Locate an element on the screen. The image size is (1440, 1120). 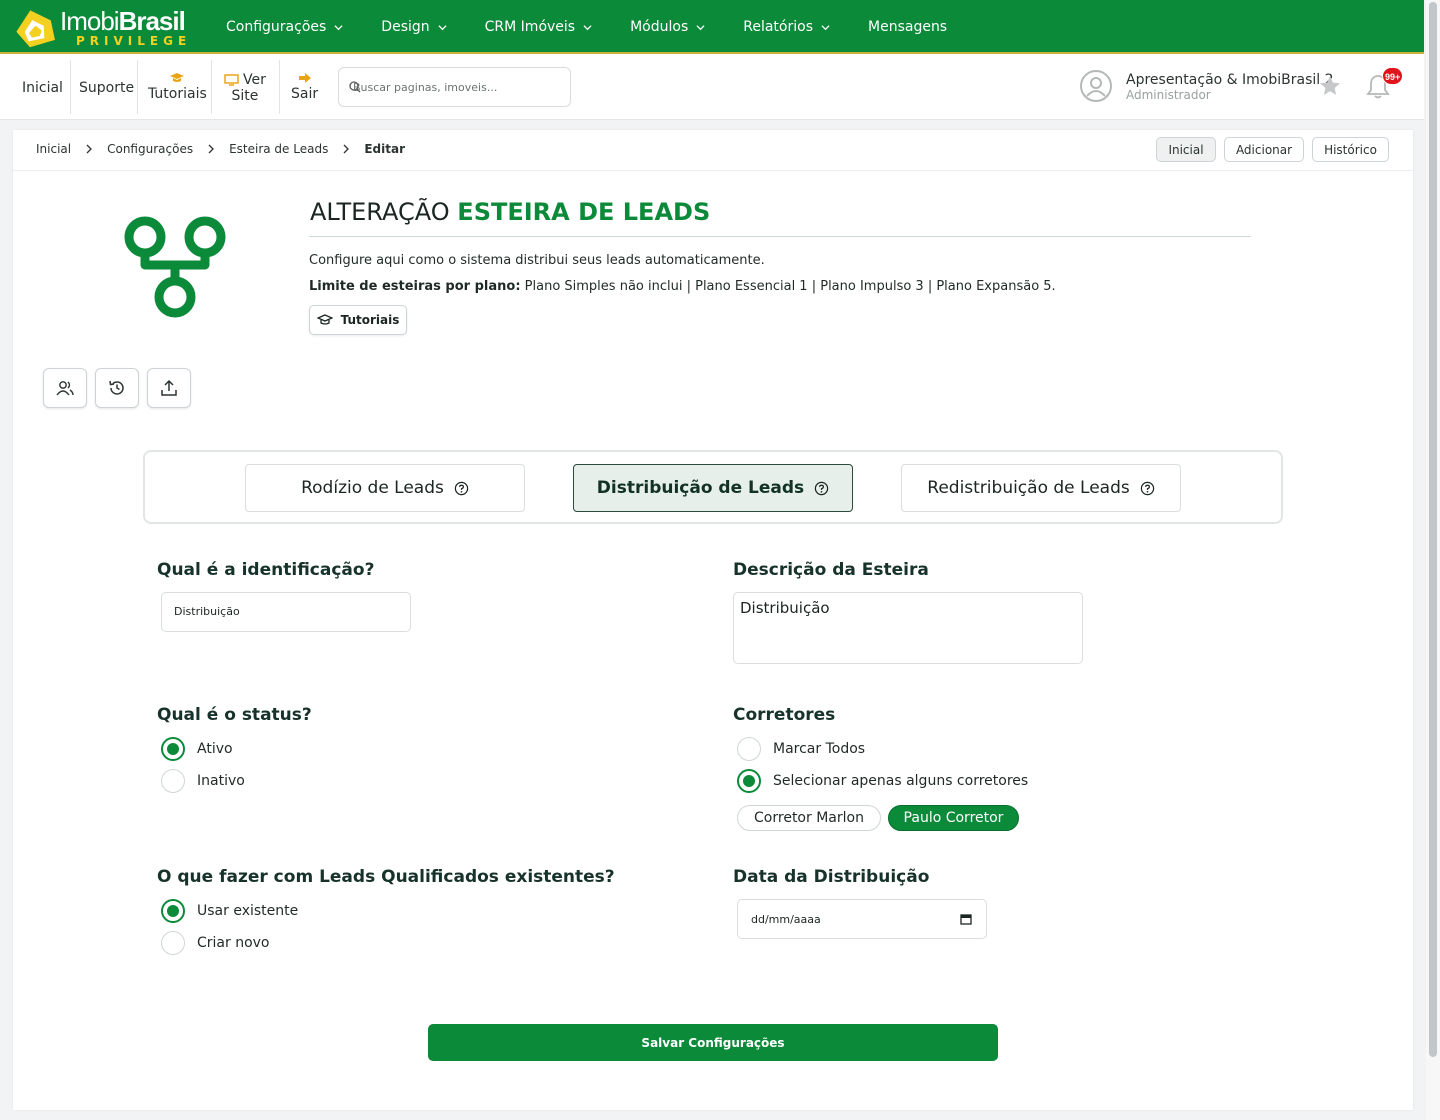
save-settings-button: Salvar Configurações is located at coordinates (713, 1042).